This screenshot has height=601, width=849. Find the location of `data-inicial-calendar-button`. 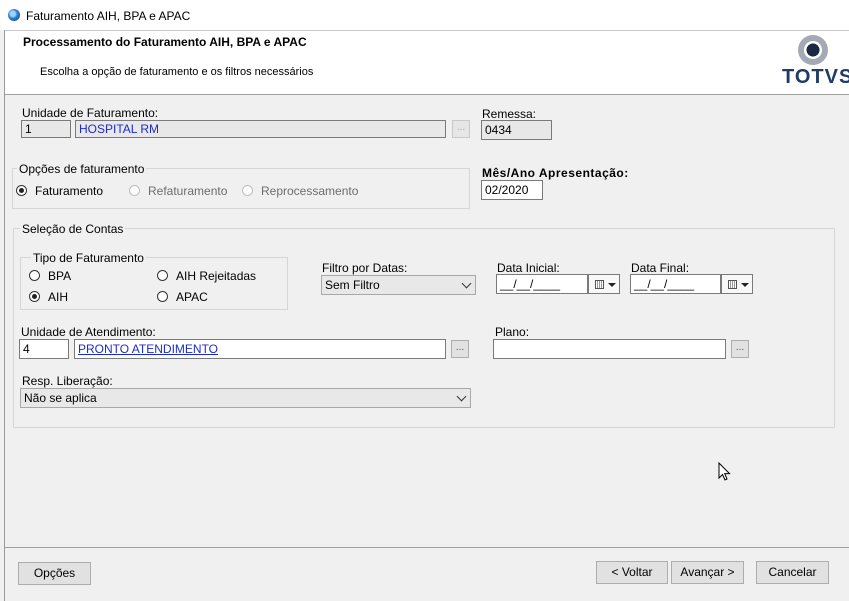

data-inicial-calendar-button is located at coordinates (604, 284).